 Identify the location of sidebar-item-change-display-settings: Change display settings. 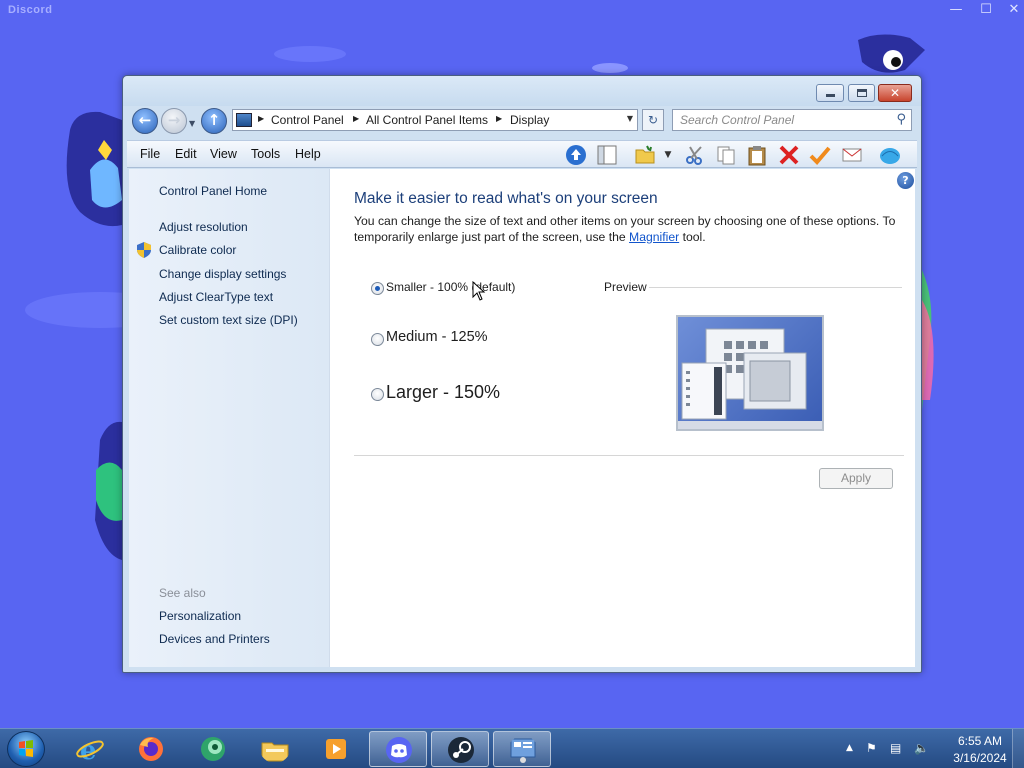
(222, 274).